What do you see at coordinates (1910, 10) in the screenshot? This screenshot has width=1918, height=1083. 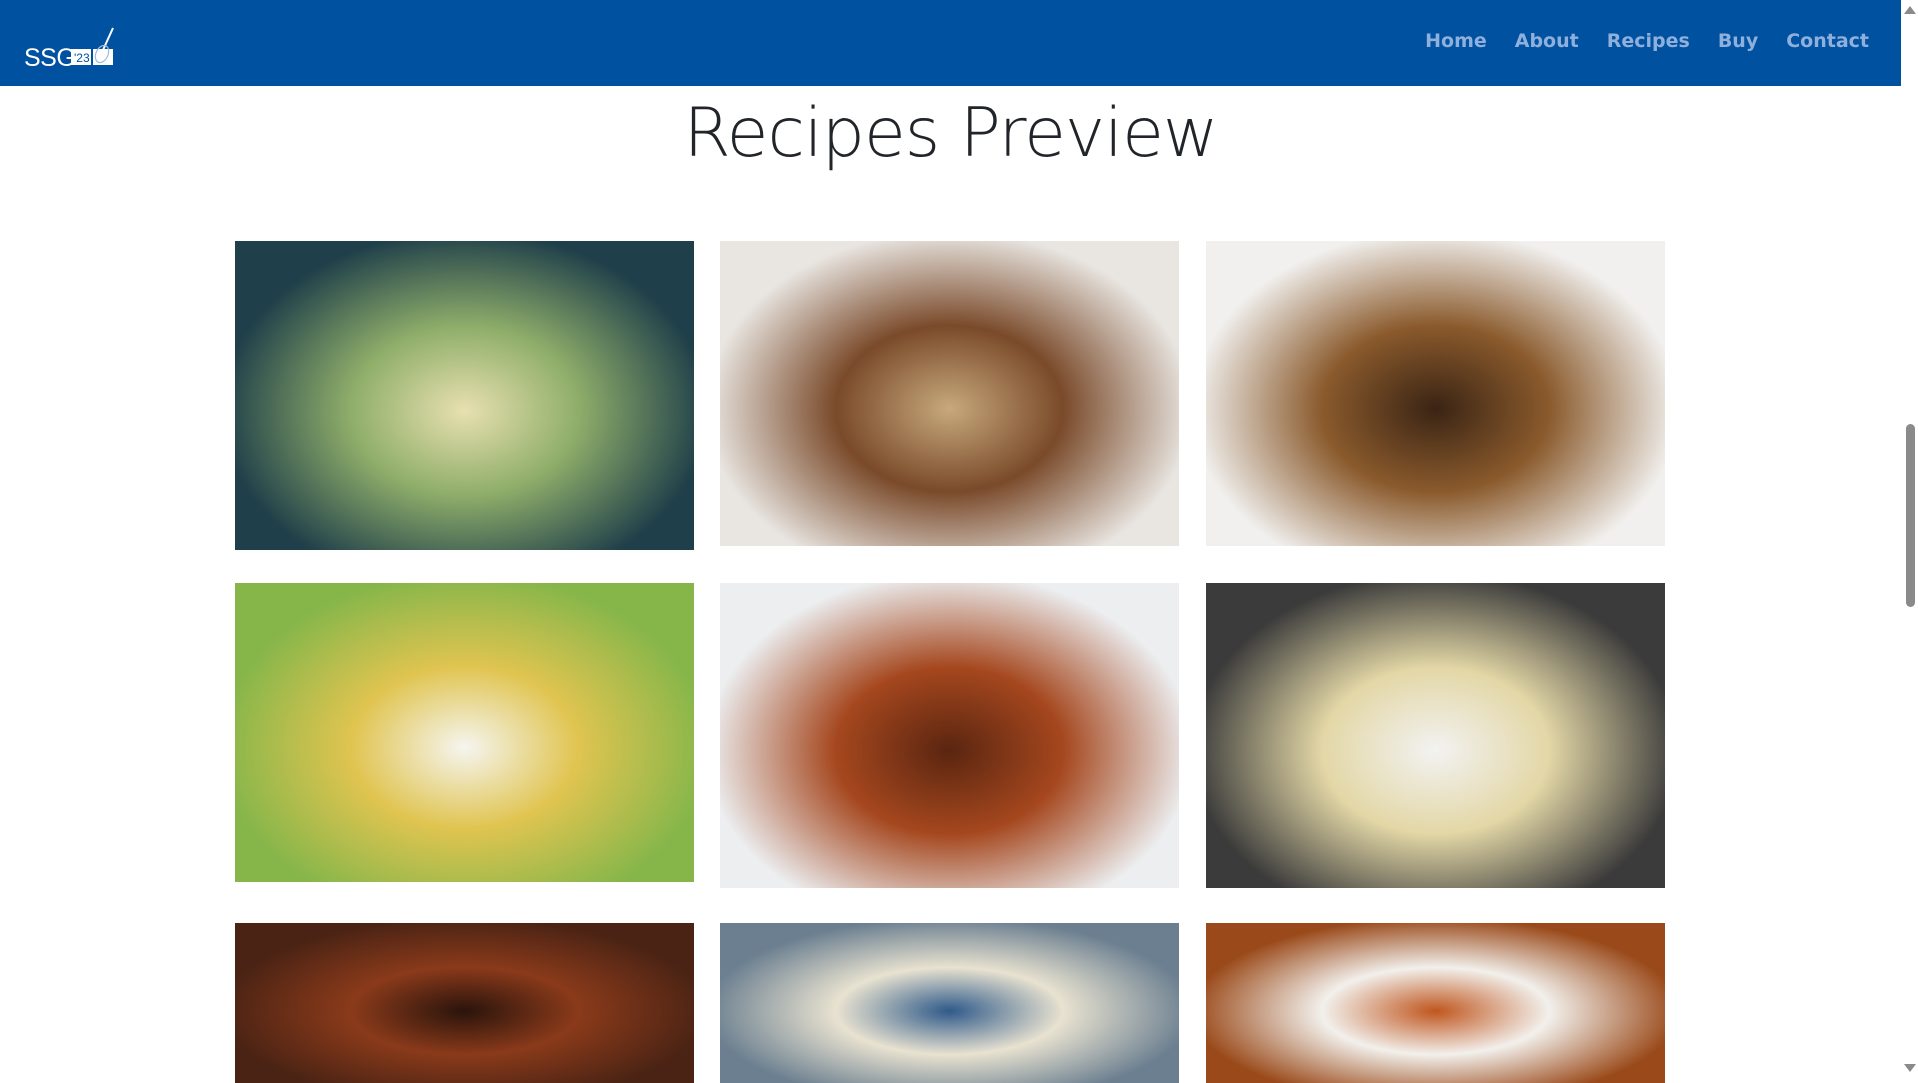 I see `scroll-up-arrow` at bounding box center [1910, 10].